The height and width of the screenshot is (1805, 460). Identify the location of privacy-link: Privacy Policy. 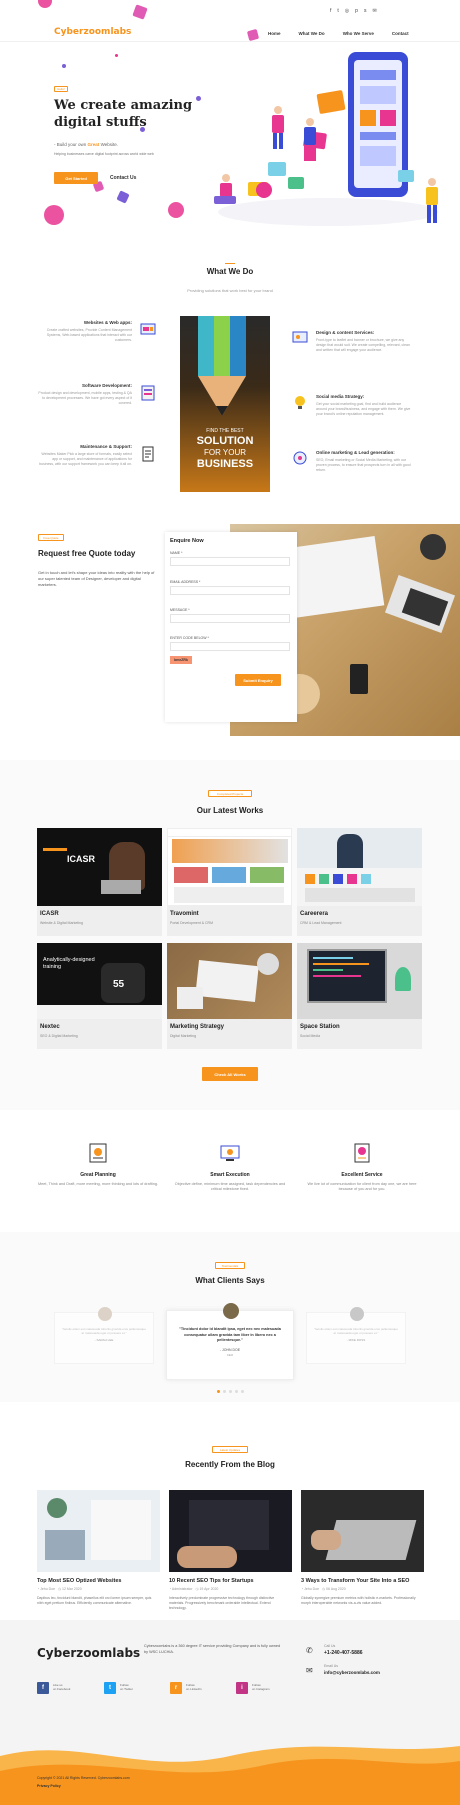
(49, 1786).